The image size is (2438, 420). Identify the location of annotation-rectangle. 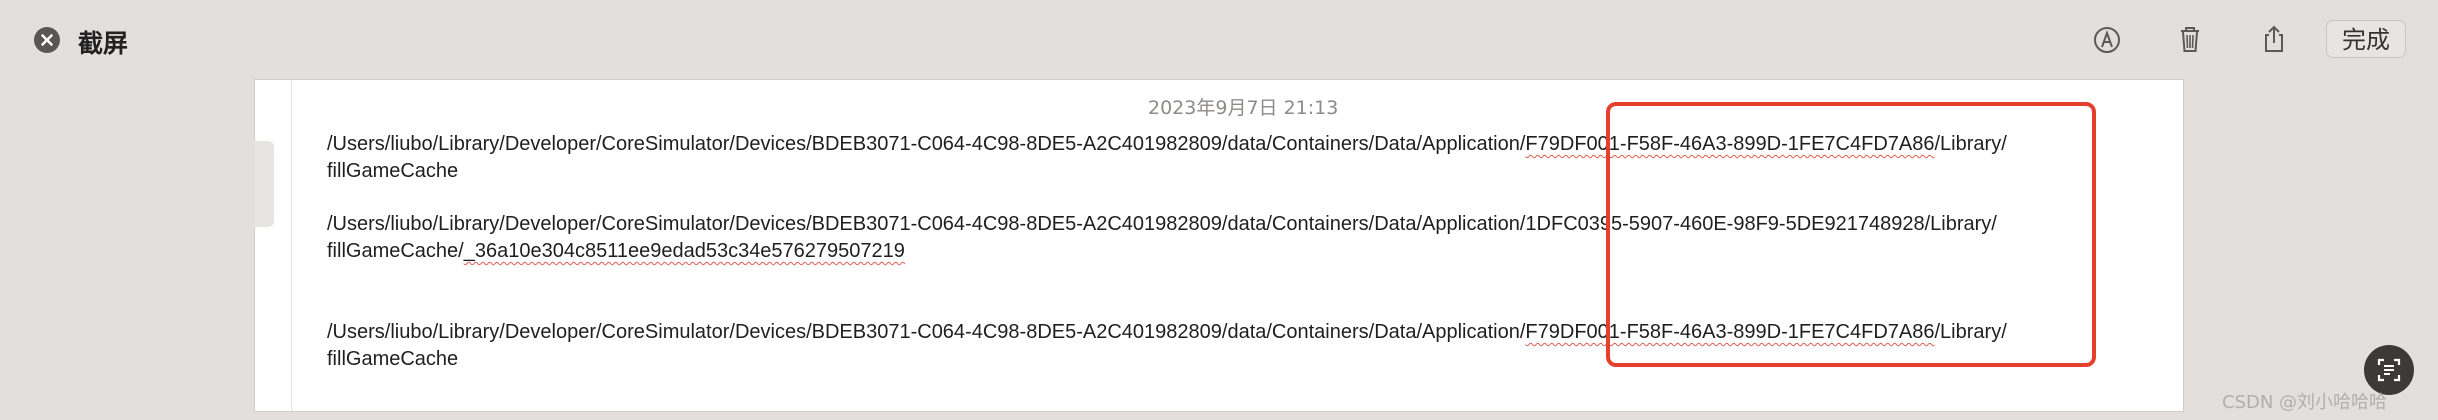
(1851, 234).